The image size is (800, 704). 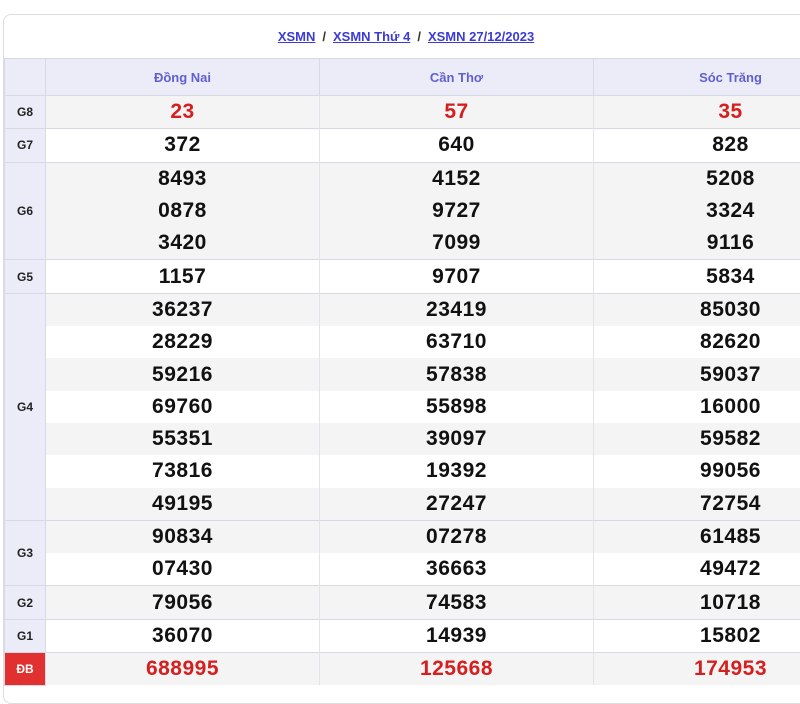 I want to click on prize-row-đb: ĐB688995125668174953, so click(x=402, y=669).